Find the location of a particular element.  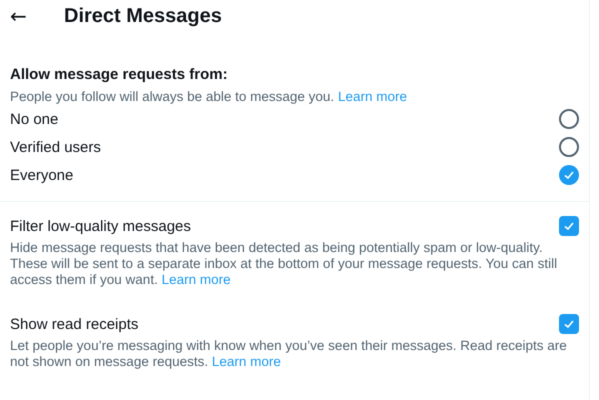

option-label: Verified users is located at coordinates (55, 147).